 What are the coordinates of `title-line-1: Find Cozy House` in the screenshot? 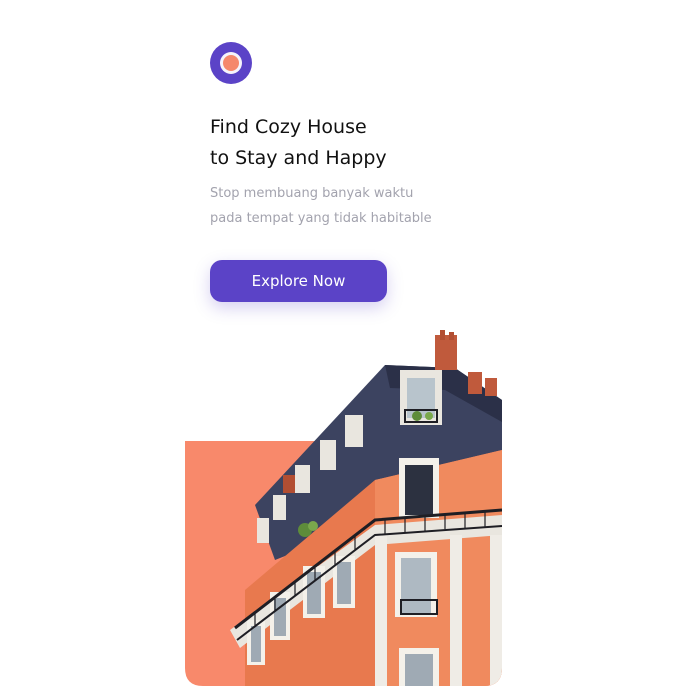 It's located at (288, 127).